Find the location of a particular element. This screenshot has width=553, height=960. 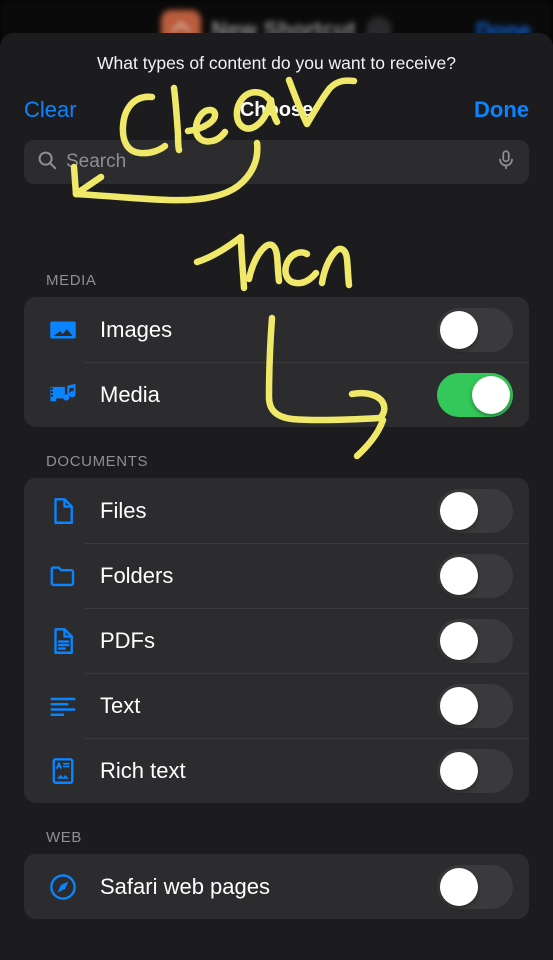

photo-icon is located at coordinates (63, 330).